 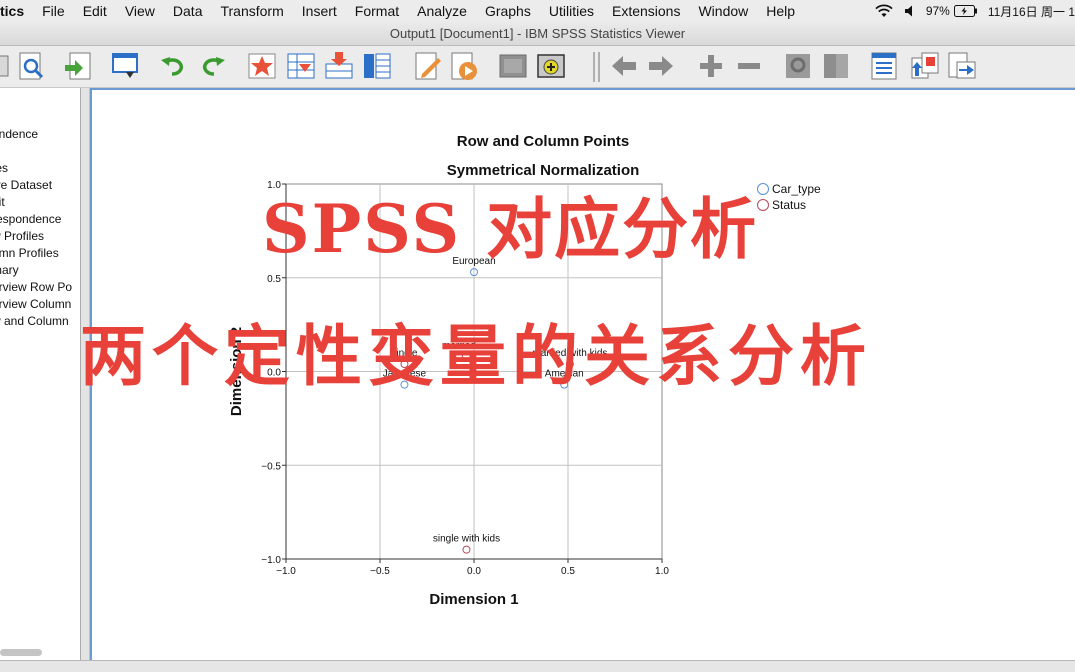 What do you see at coordinates (251, 11) in the screenshot?
I see `menu-item-transform: Transform` at bounding box center [251, 11].